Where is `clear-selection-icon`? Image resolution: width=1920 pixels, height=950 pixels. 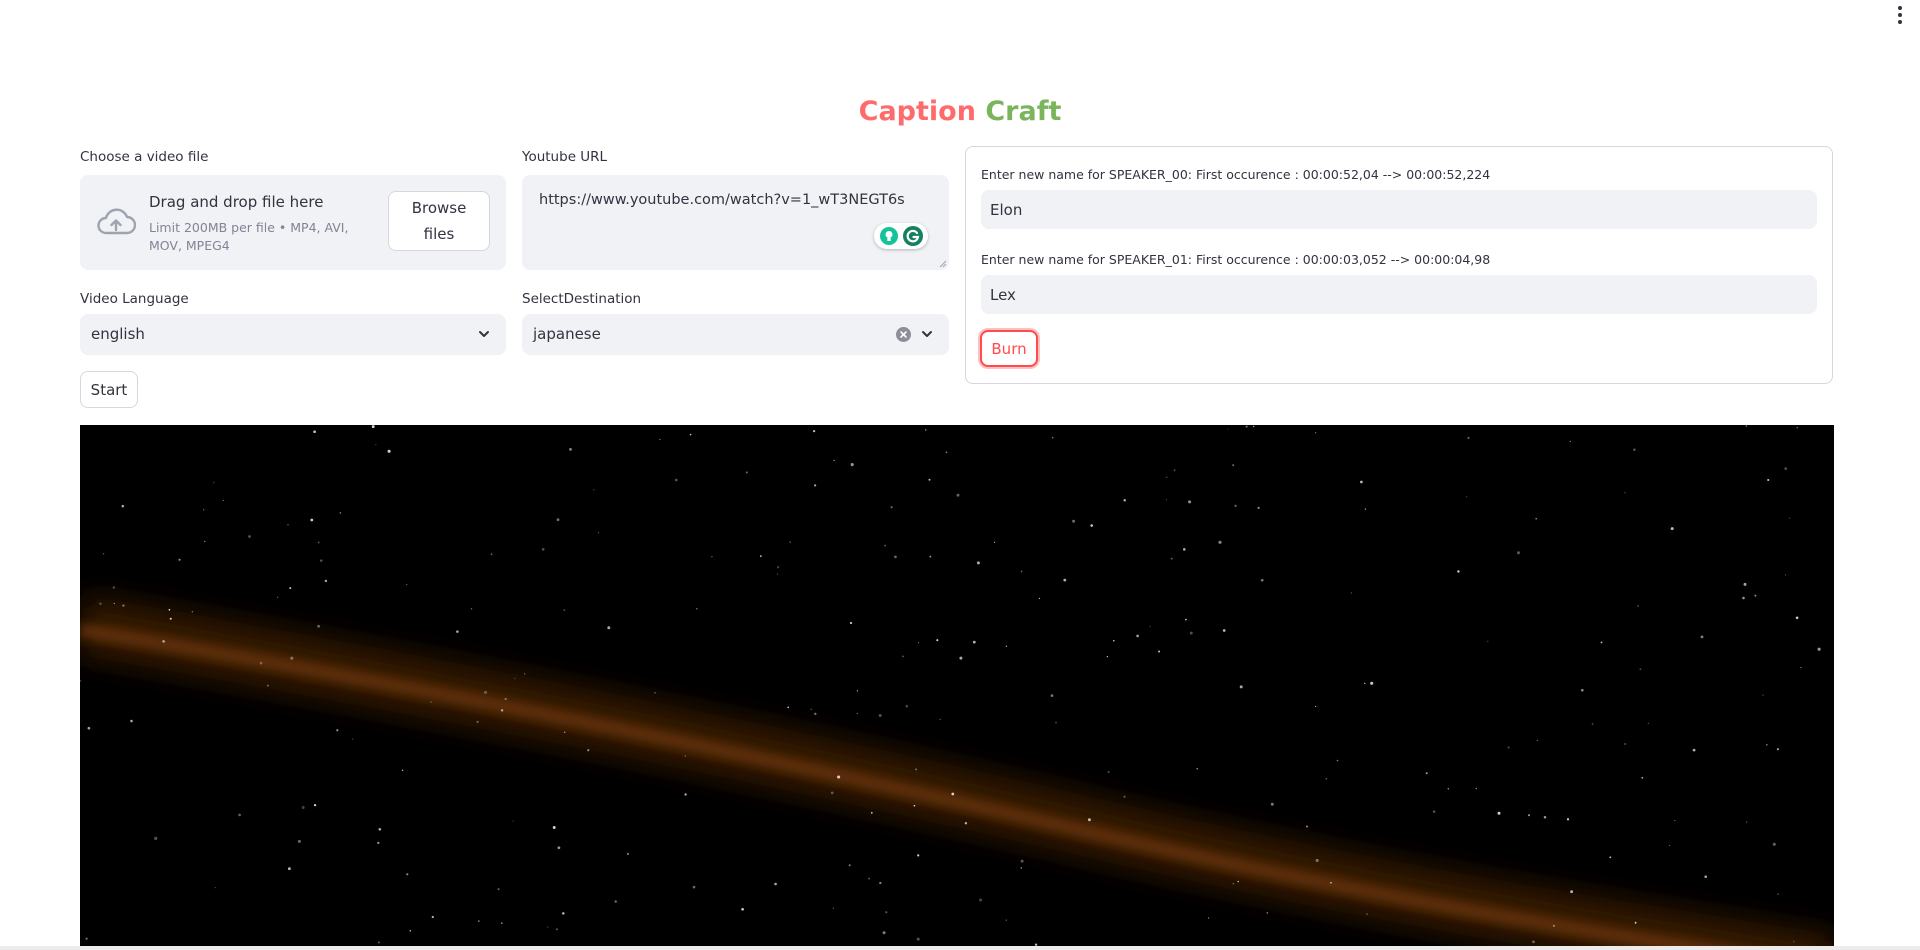
clear-selection-icon is located at coordinates (903, 334).